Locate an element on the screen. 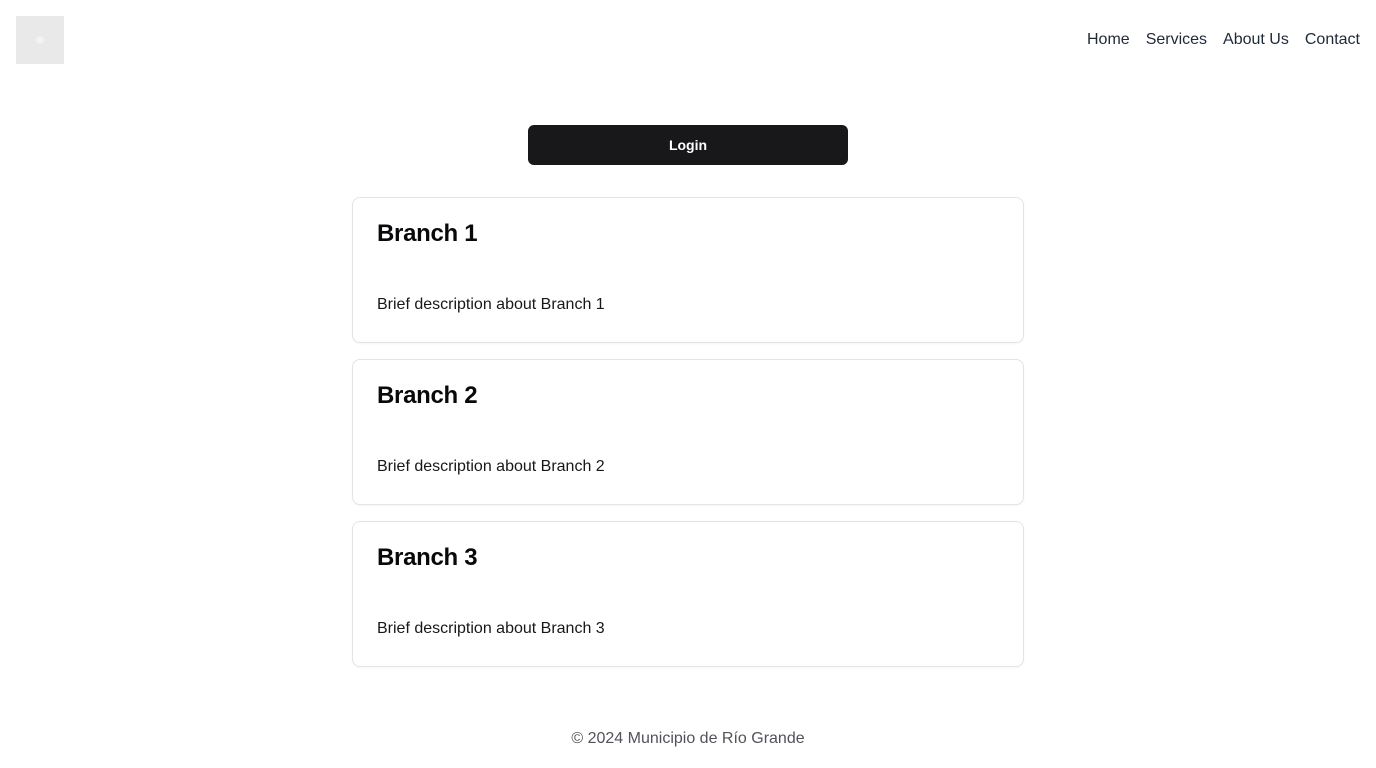 The width and height of the screenshot is (1376, 768). site-footer: © 2024 Municipio de Río Grande is located at coordinates (688, 739).